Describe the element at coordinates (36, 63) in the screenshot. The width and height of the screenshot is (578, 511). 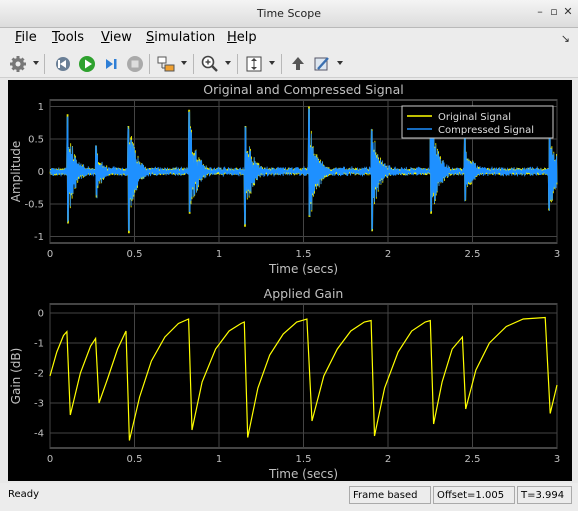
I see `gear-dropdown-icon` at that location.